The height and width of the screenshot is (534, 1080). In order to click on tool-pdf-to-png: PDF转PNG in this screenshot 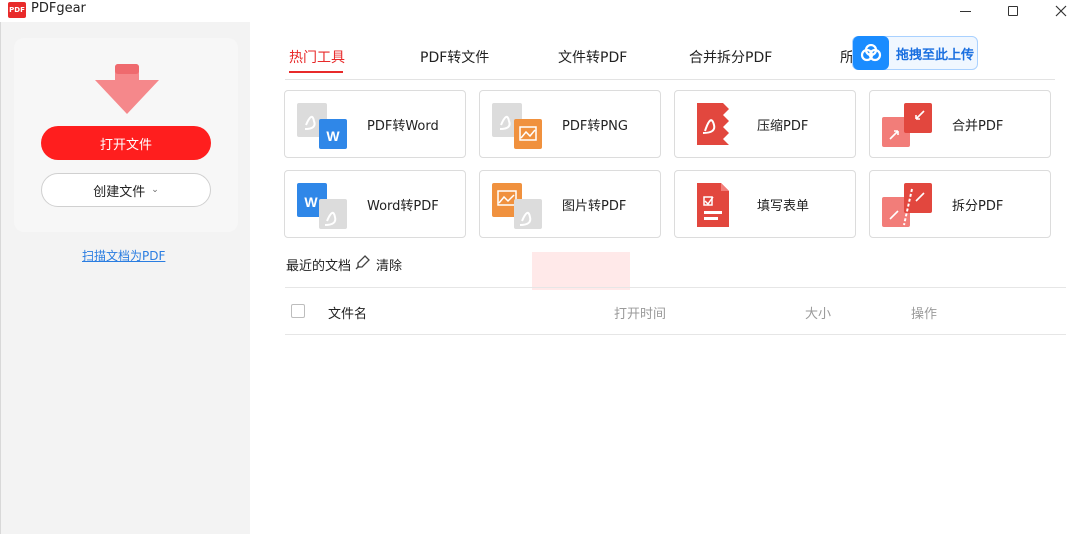, I will do `click(570, 124)`.